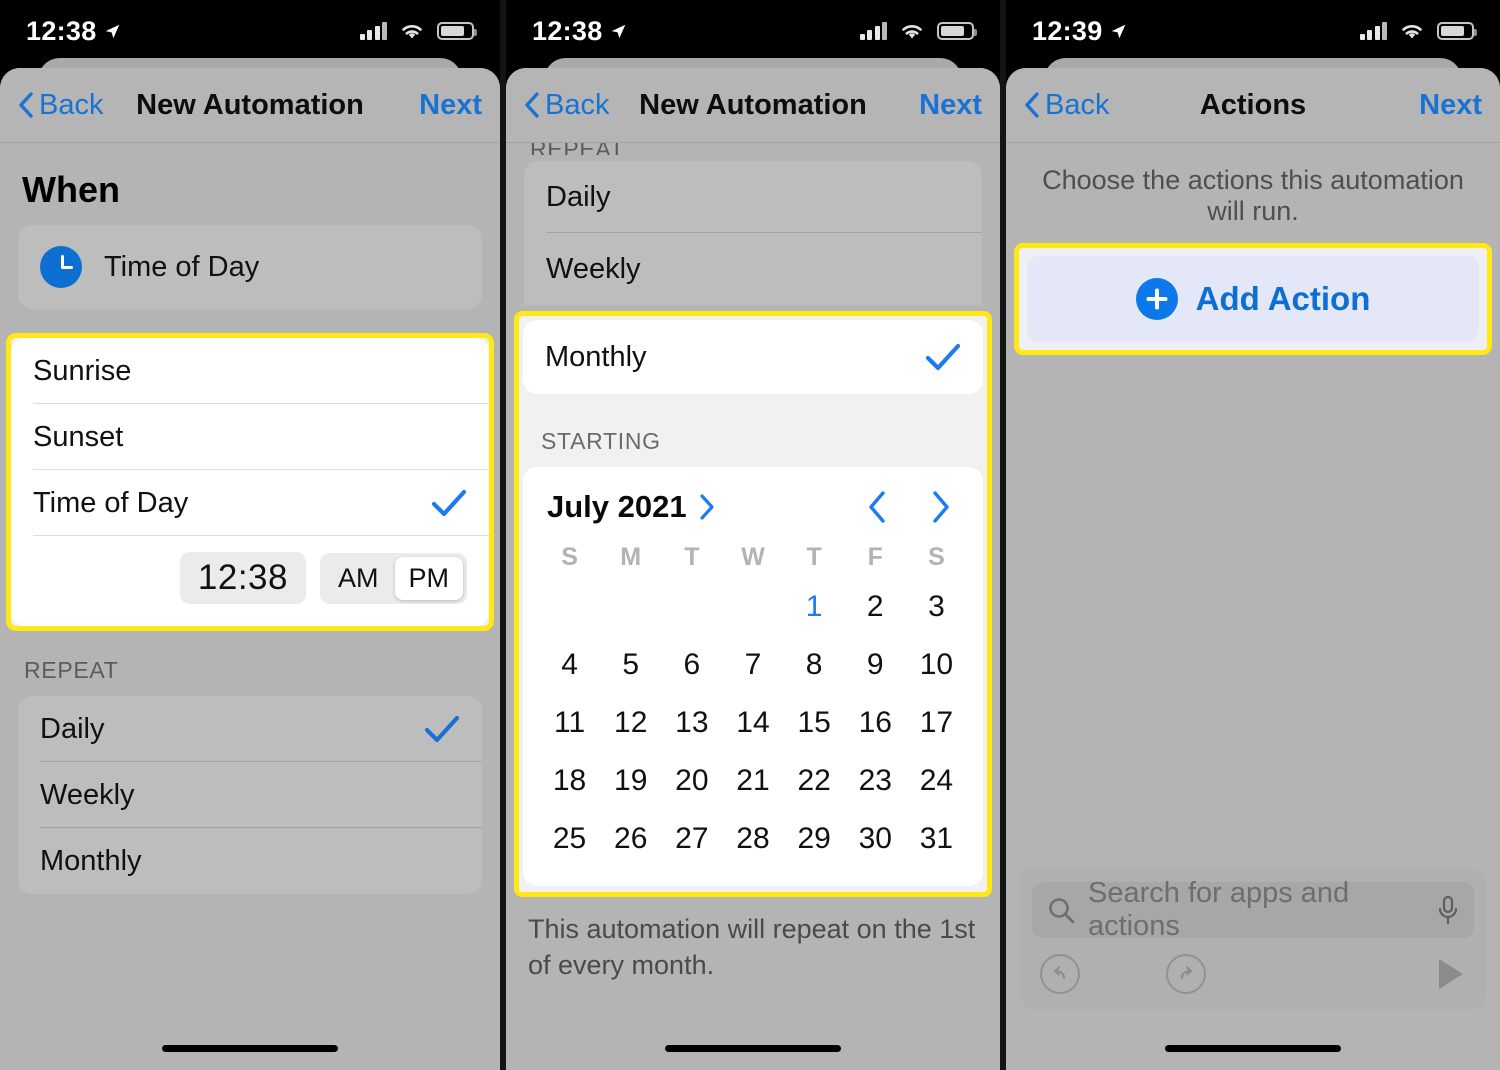 The height and width of the screenshot is (1070, 1500). Describe the element at coordinates (752, 665) in the screenshot. I see `calendar-day-7: 7` at that location.